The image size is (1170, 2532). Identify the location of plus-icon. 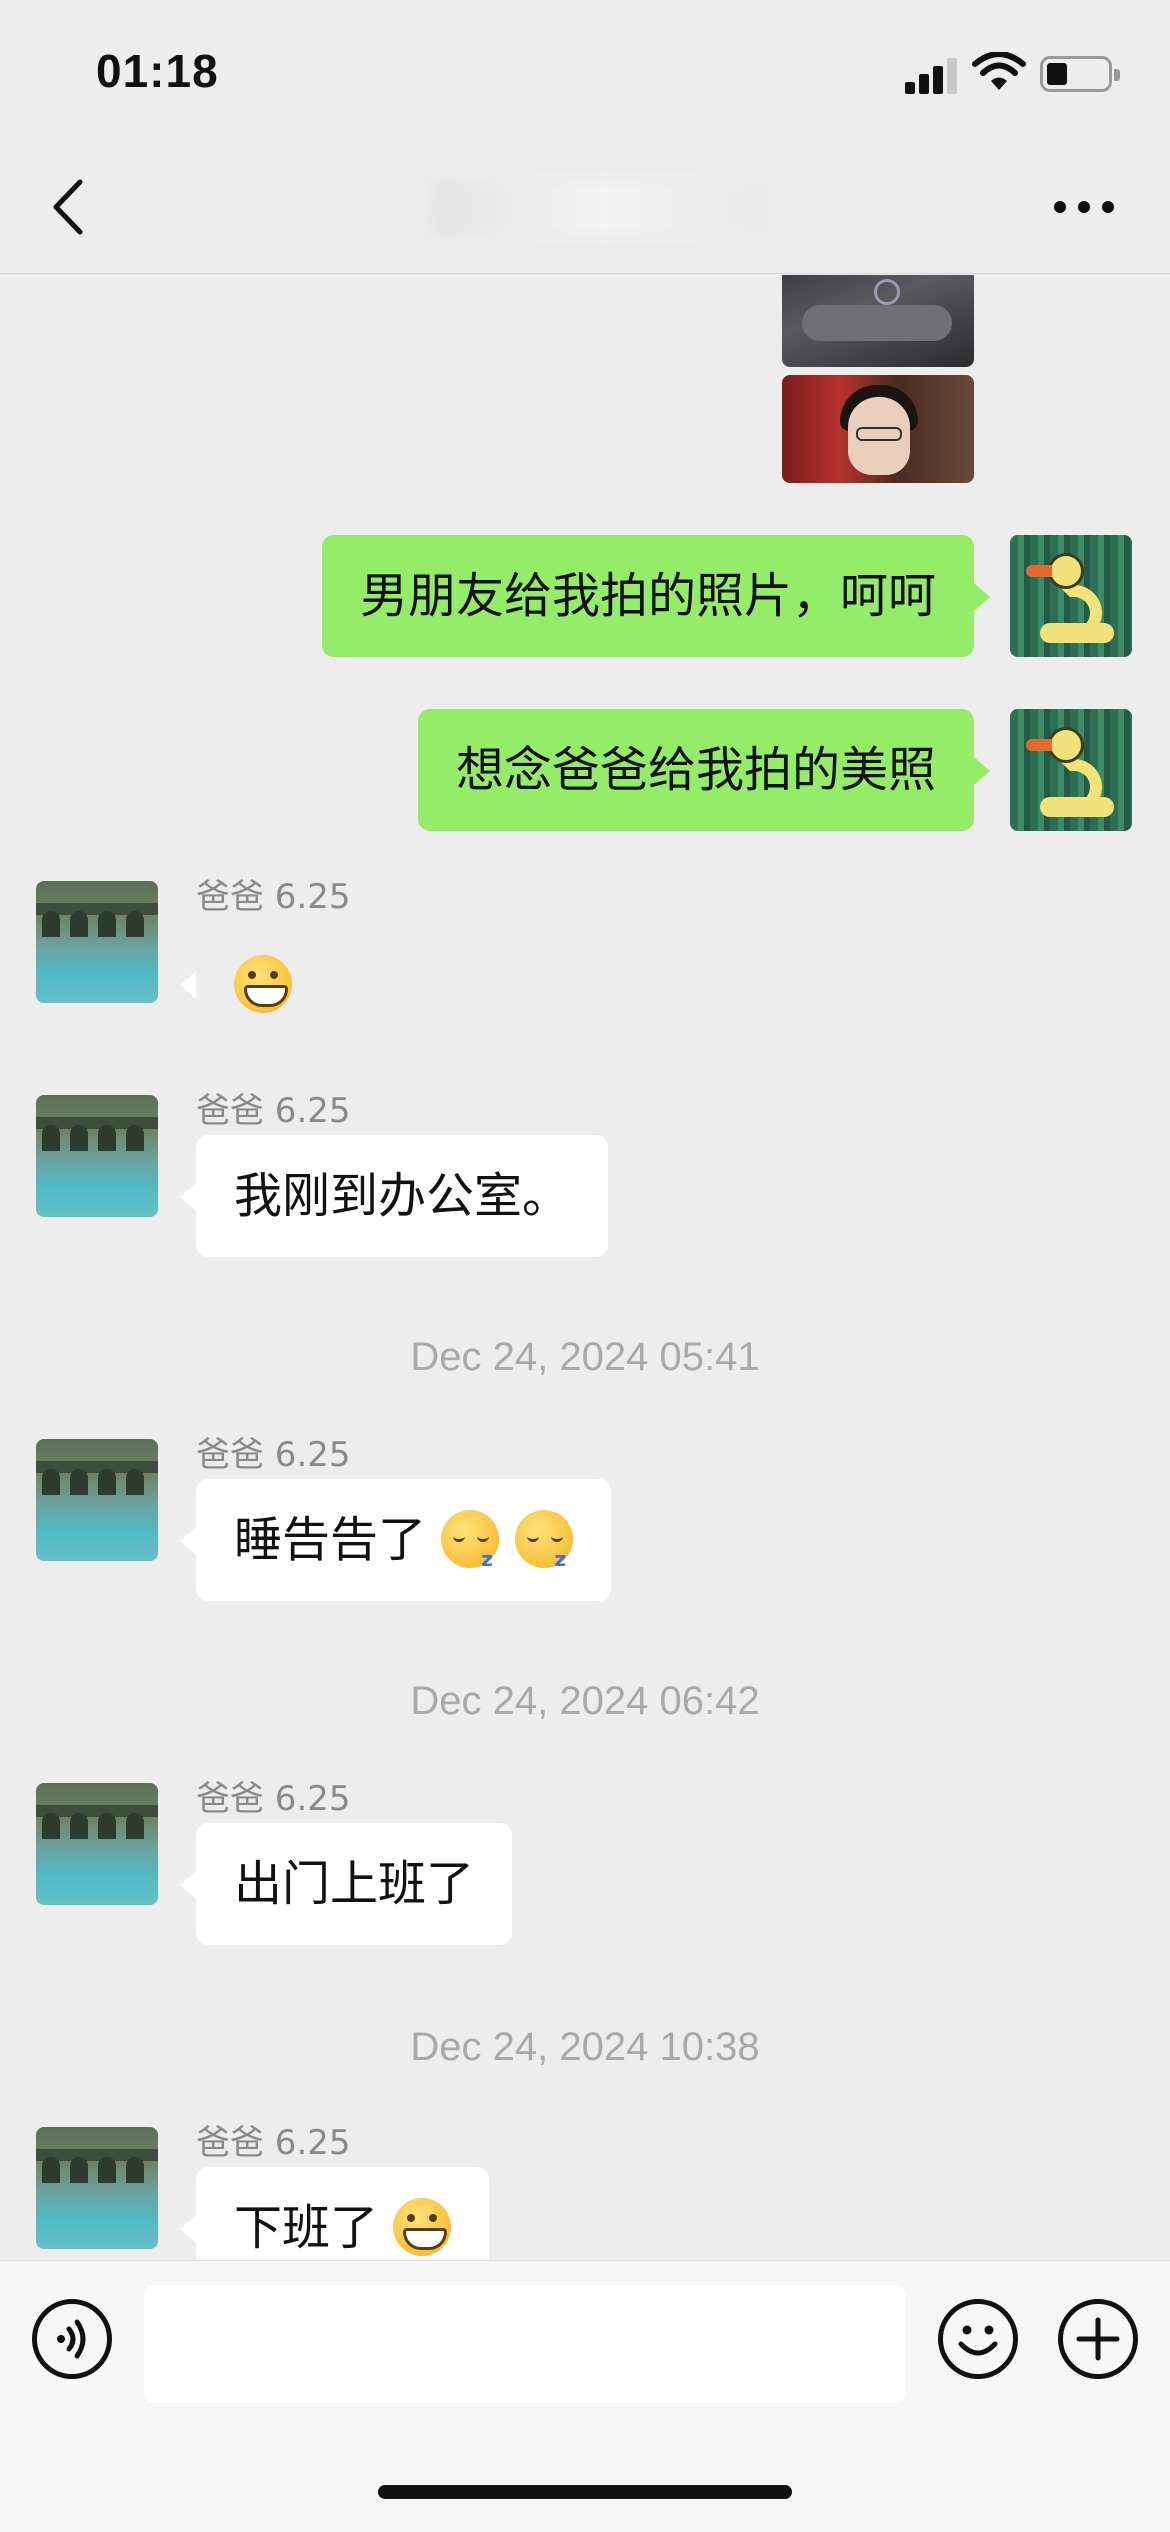
(1098, 2339).